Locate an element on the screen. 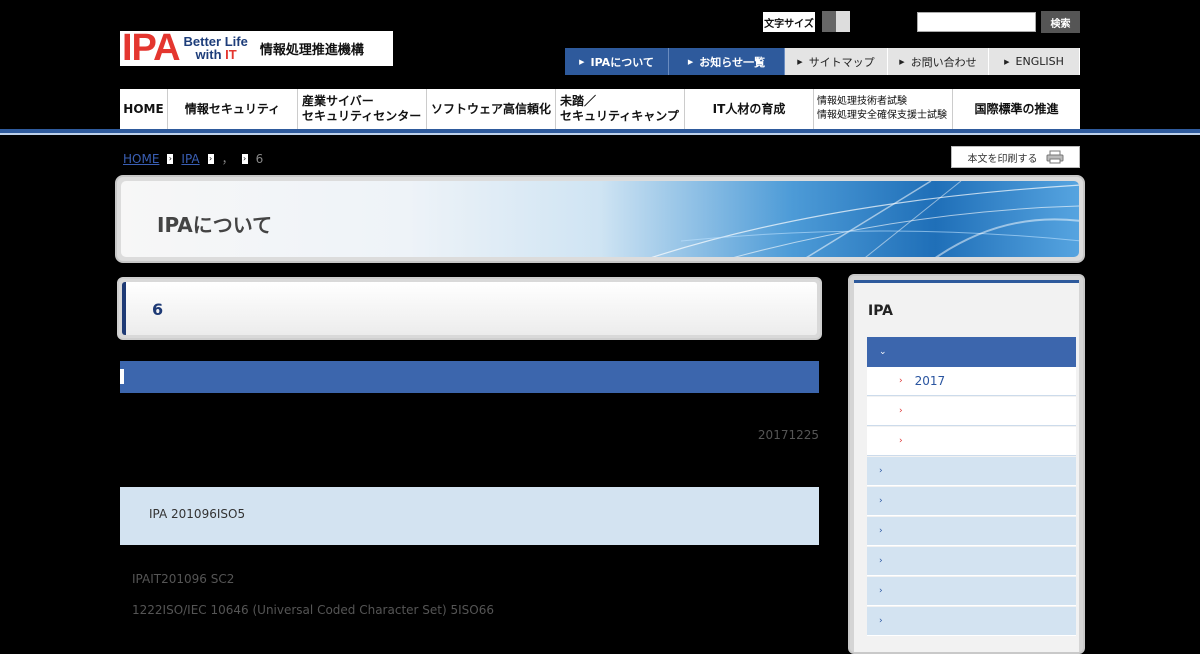 This screenshot has height=654, width=1200. font-size-large-button is located at coordinates (843, 21).